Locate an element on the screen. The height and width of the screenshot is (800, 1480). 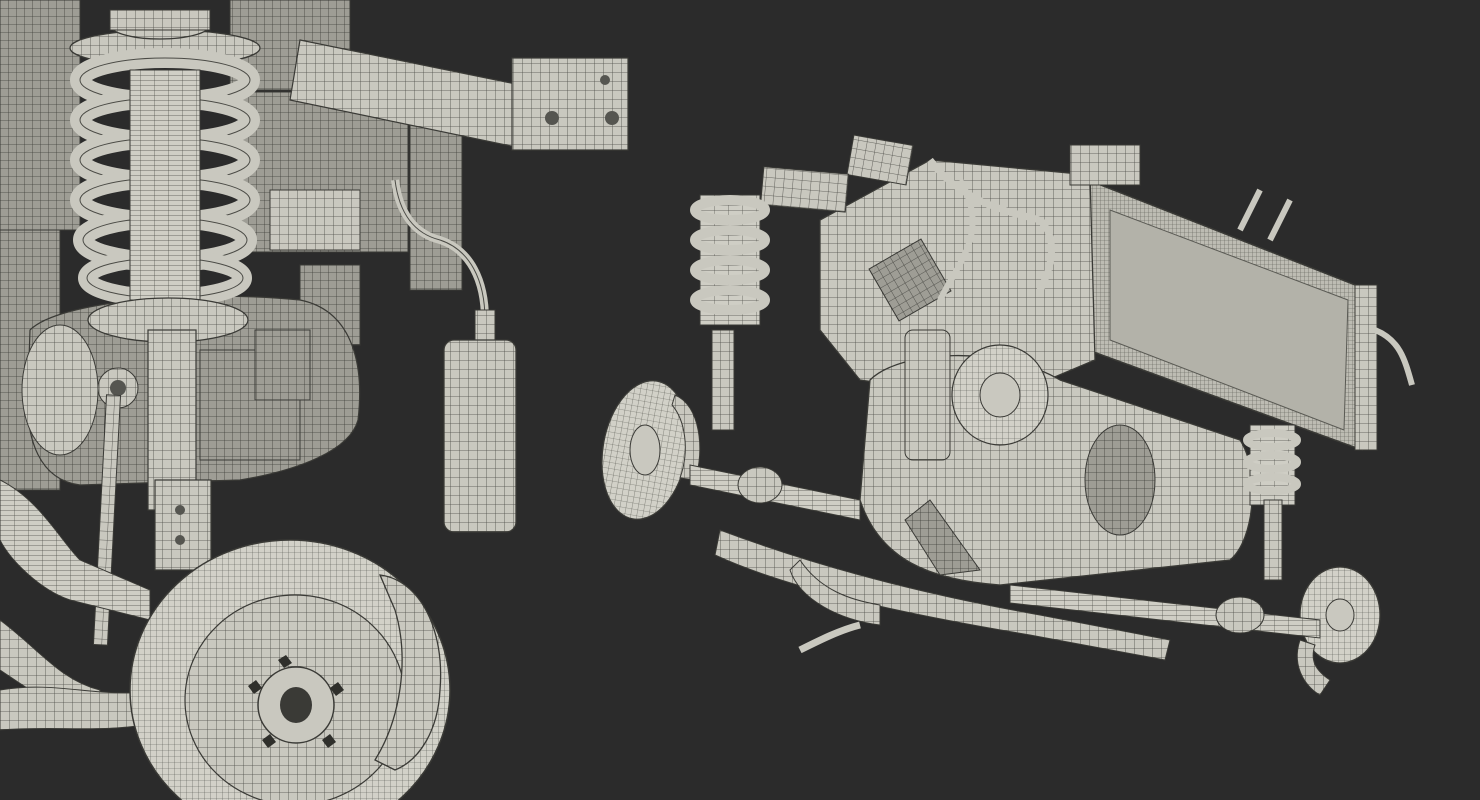
rear-bracket is located at coordinates (282, 365).